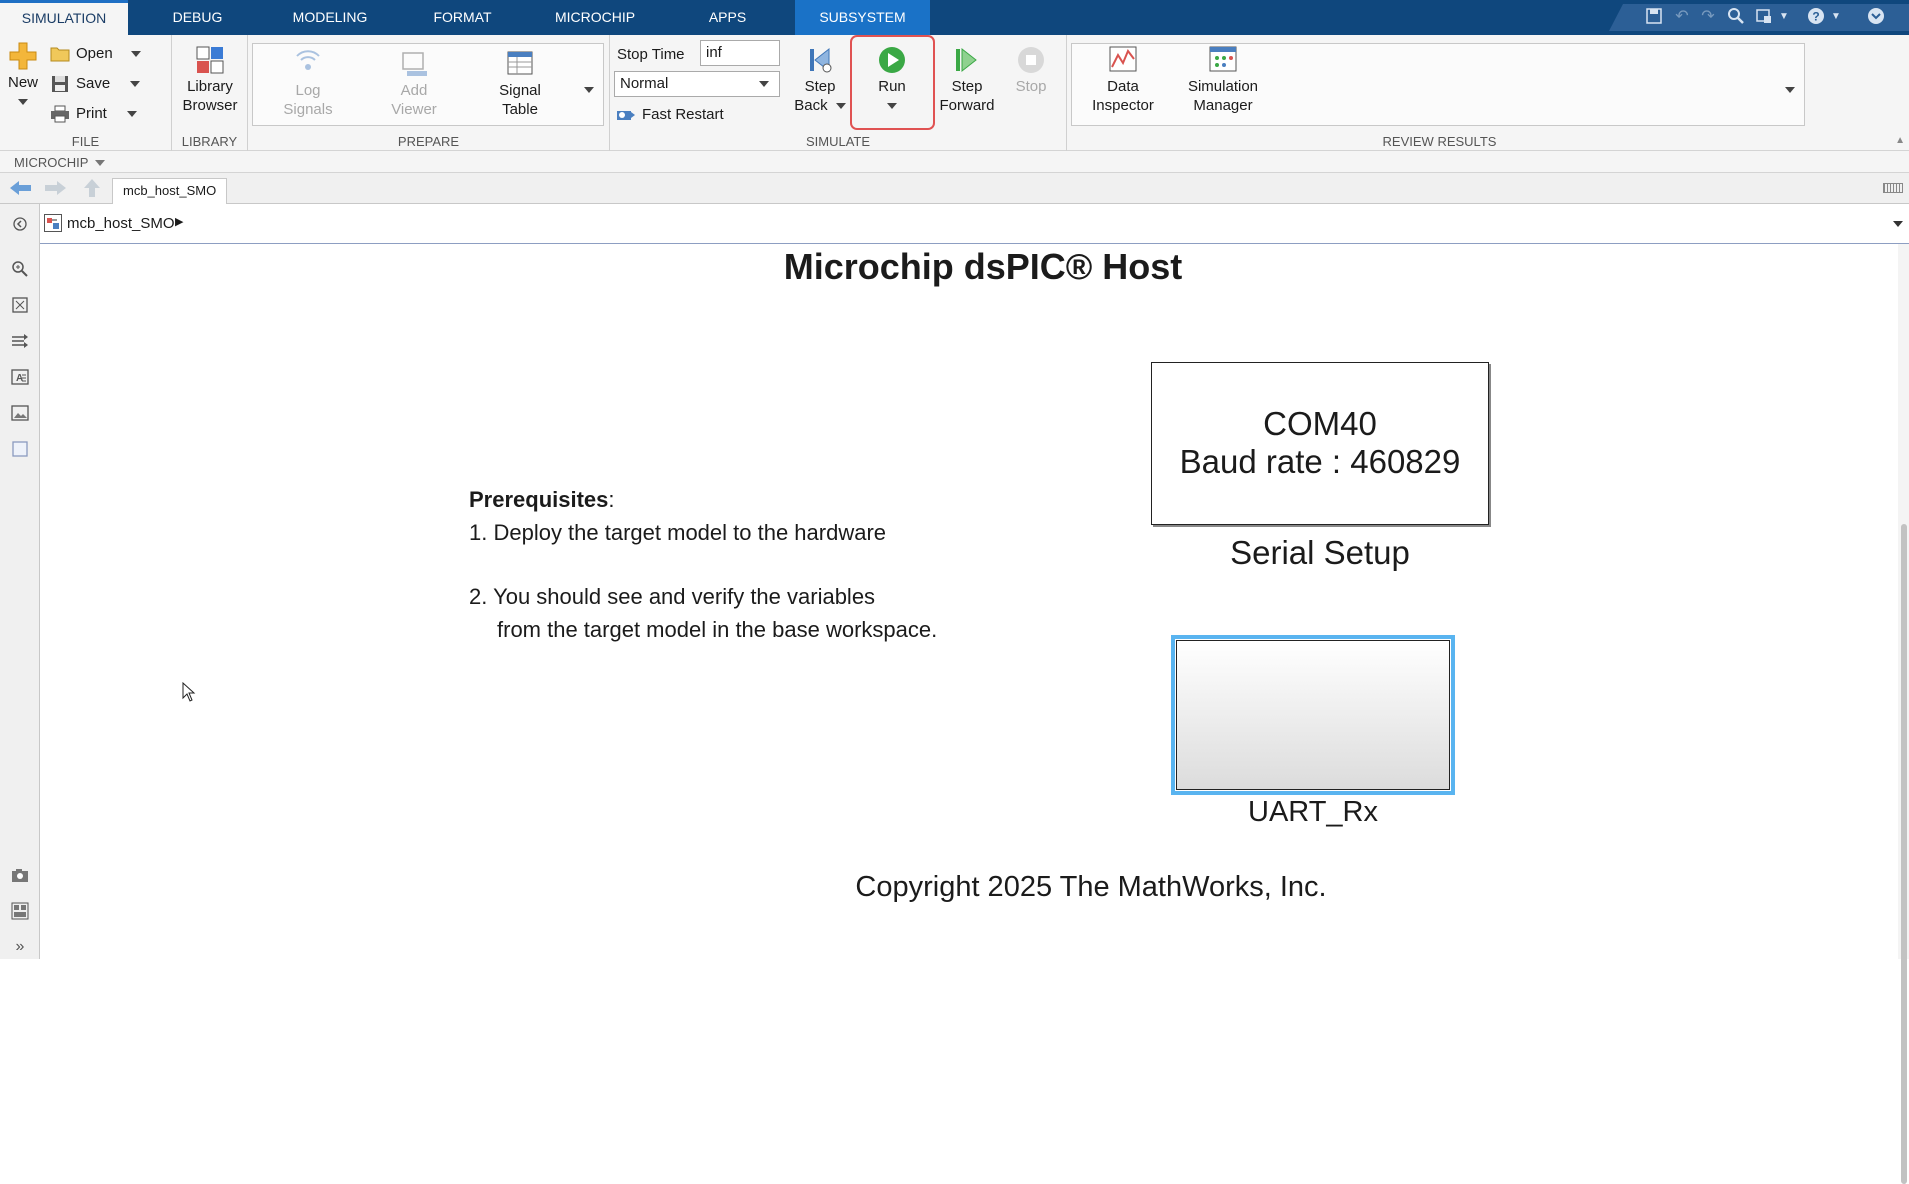 This screenshot has height=1184, width=1909. Describe the element at coordinates (1223, 105) in the screenshot. I see `simulation-manager-line2: Manager` at that location.